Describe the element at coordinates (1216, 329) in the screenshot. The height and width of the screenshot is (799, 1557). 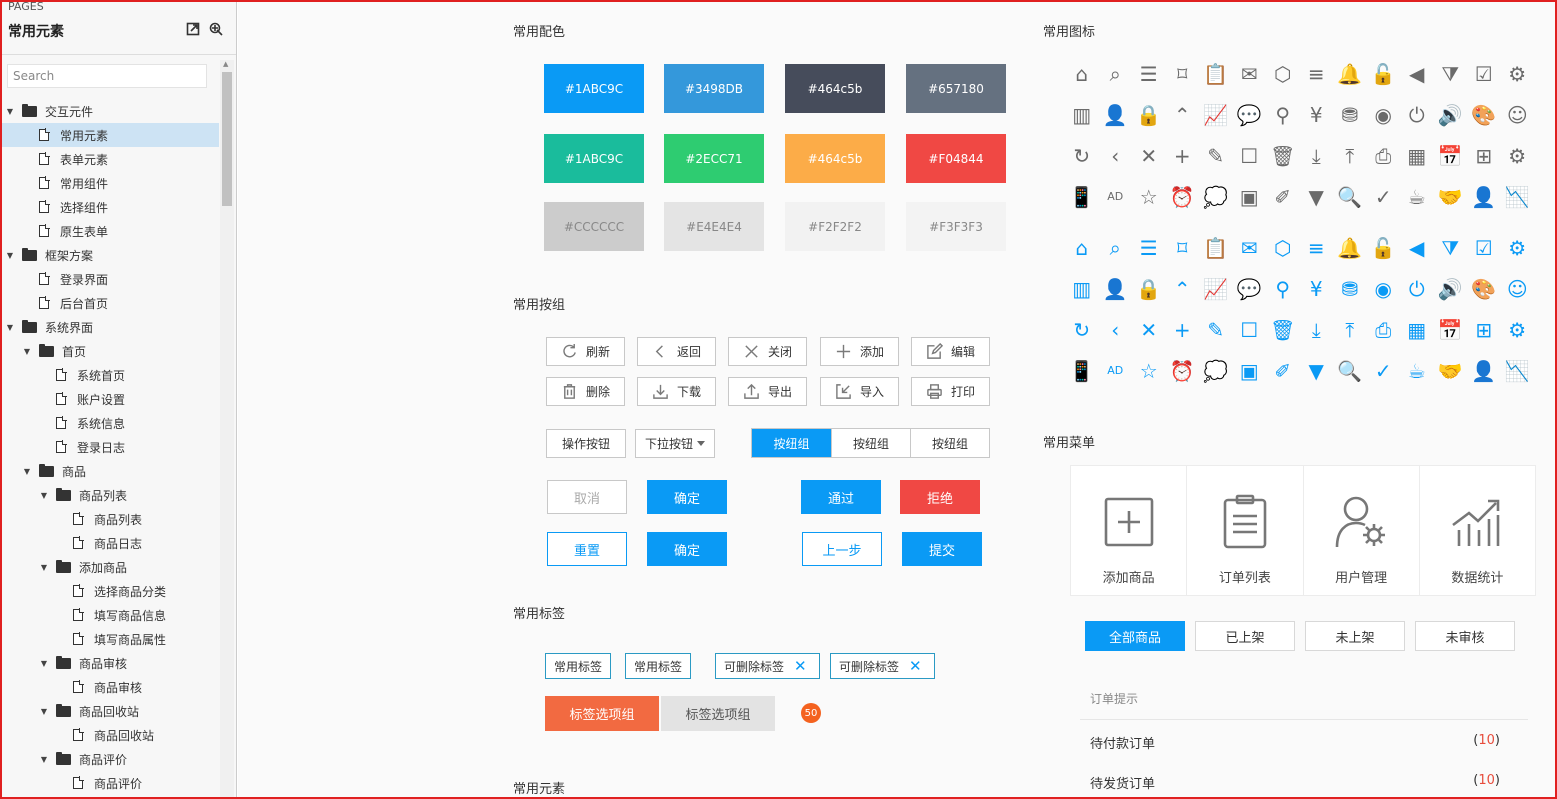
I see `blue-glyph-icon: ✎` at that location.